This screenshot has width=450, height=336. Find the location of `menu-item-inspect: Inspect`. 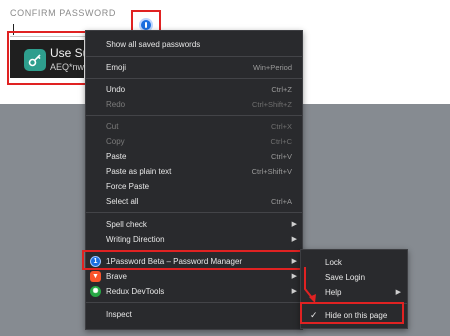

menu-item-inspect: Inspect is located at coordinates (194, 314).